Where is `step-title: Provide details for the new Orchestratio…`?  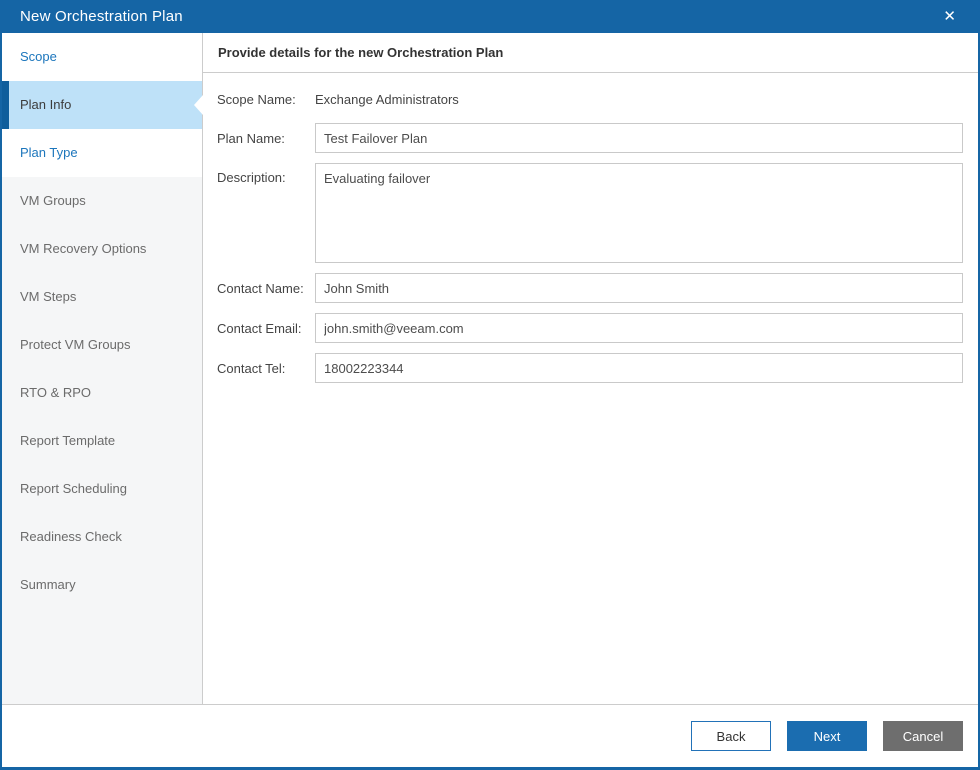 step-title: Provide details for the new Orchestratio… is located at coordinates (590, 53).